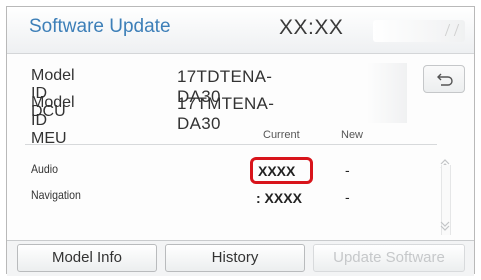 The height and width of the screenshot is (280, 481). What do you see at coordinates (311, 27) in the screenshot?
I see `clock: XX:XX` at bounding box center [311, 27].